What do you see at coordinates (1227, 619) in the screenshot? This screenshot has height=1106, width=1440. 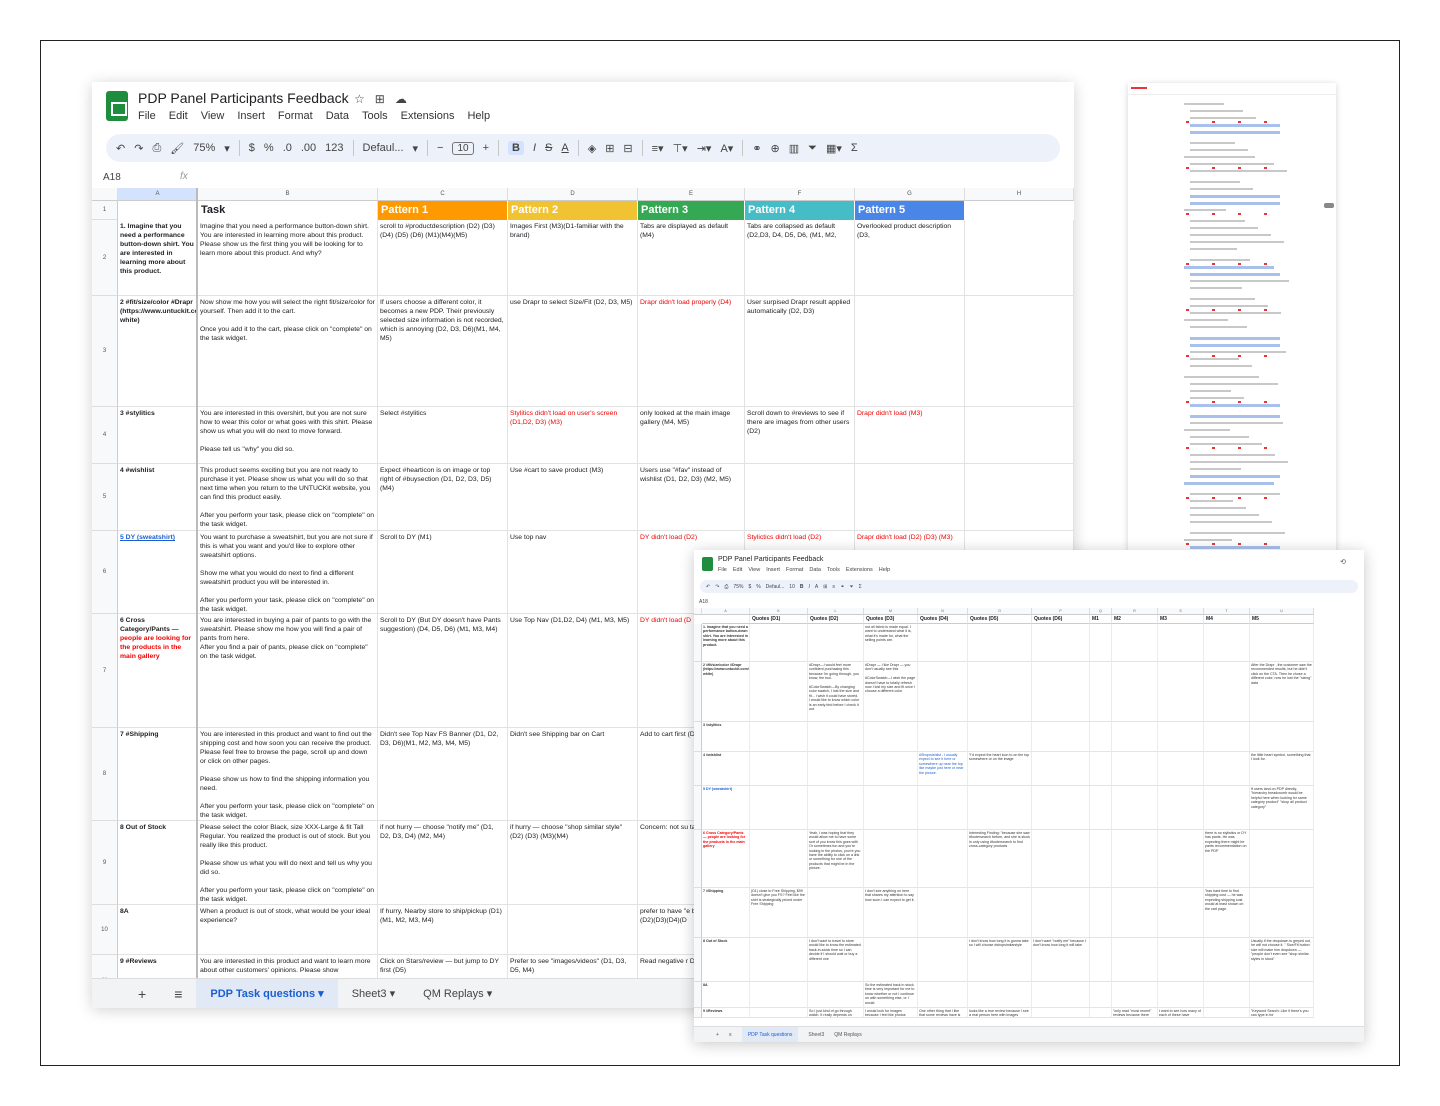 I see `quotes-header-cell: M4` at bounding box center [1227, 619].